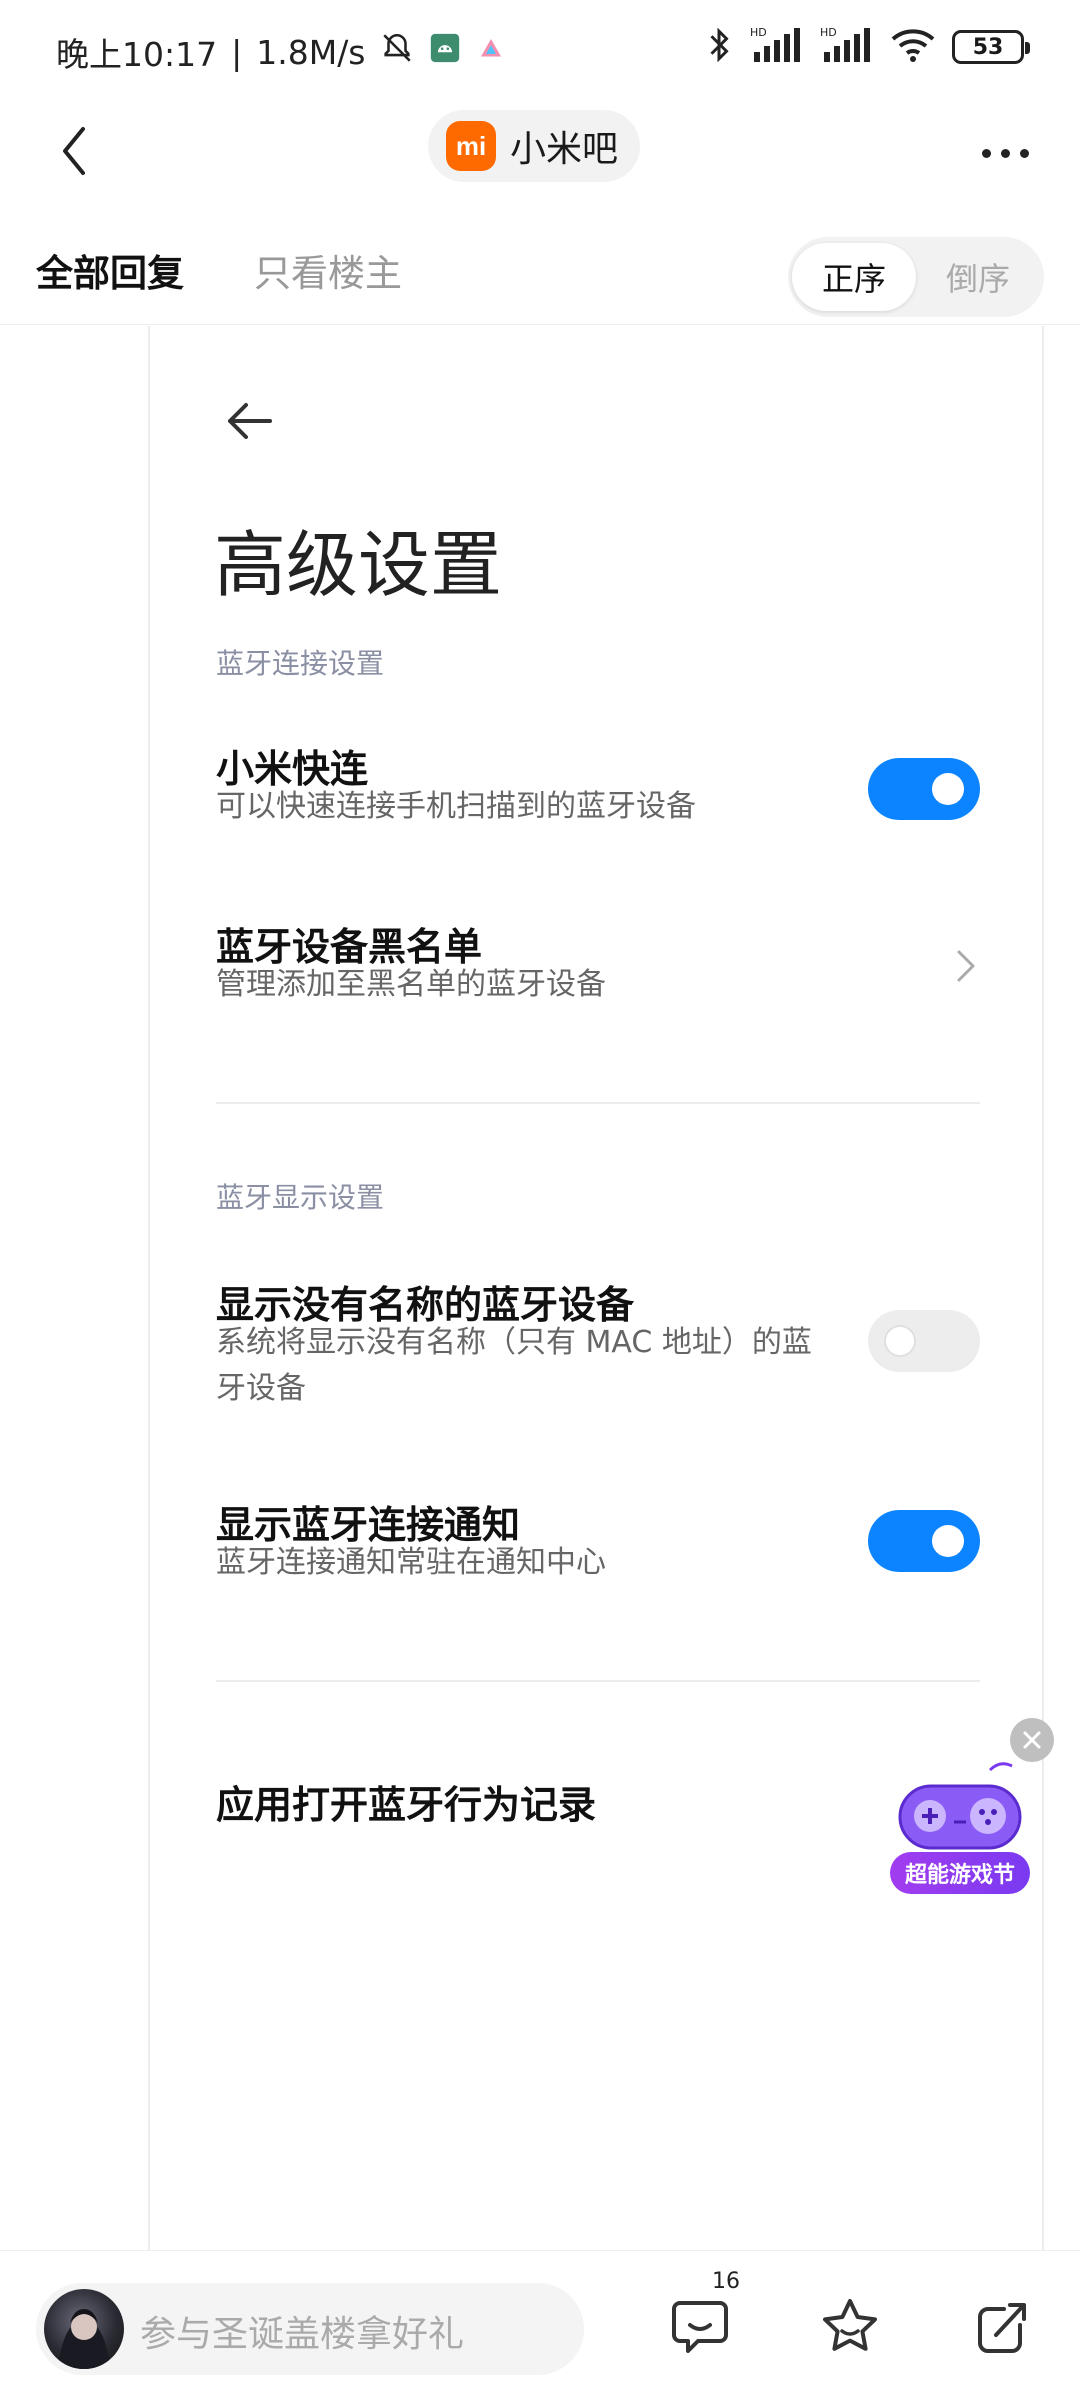 This screenshot has height=2400, width=1080. What do you see at coordinates (411, 984) in the screenshot?
I see `setting-desc-blacklist: 管理添加至黑名单的蓝牙设备` at bounding box center [411, 984].